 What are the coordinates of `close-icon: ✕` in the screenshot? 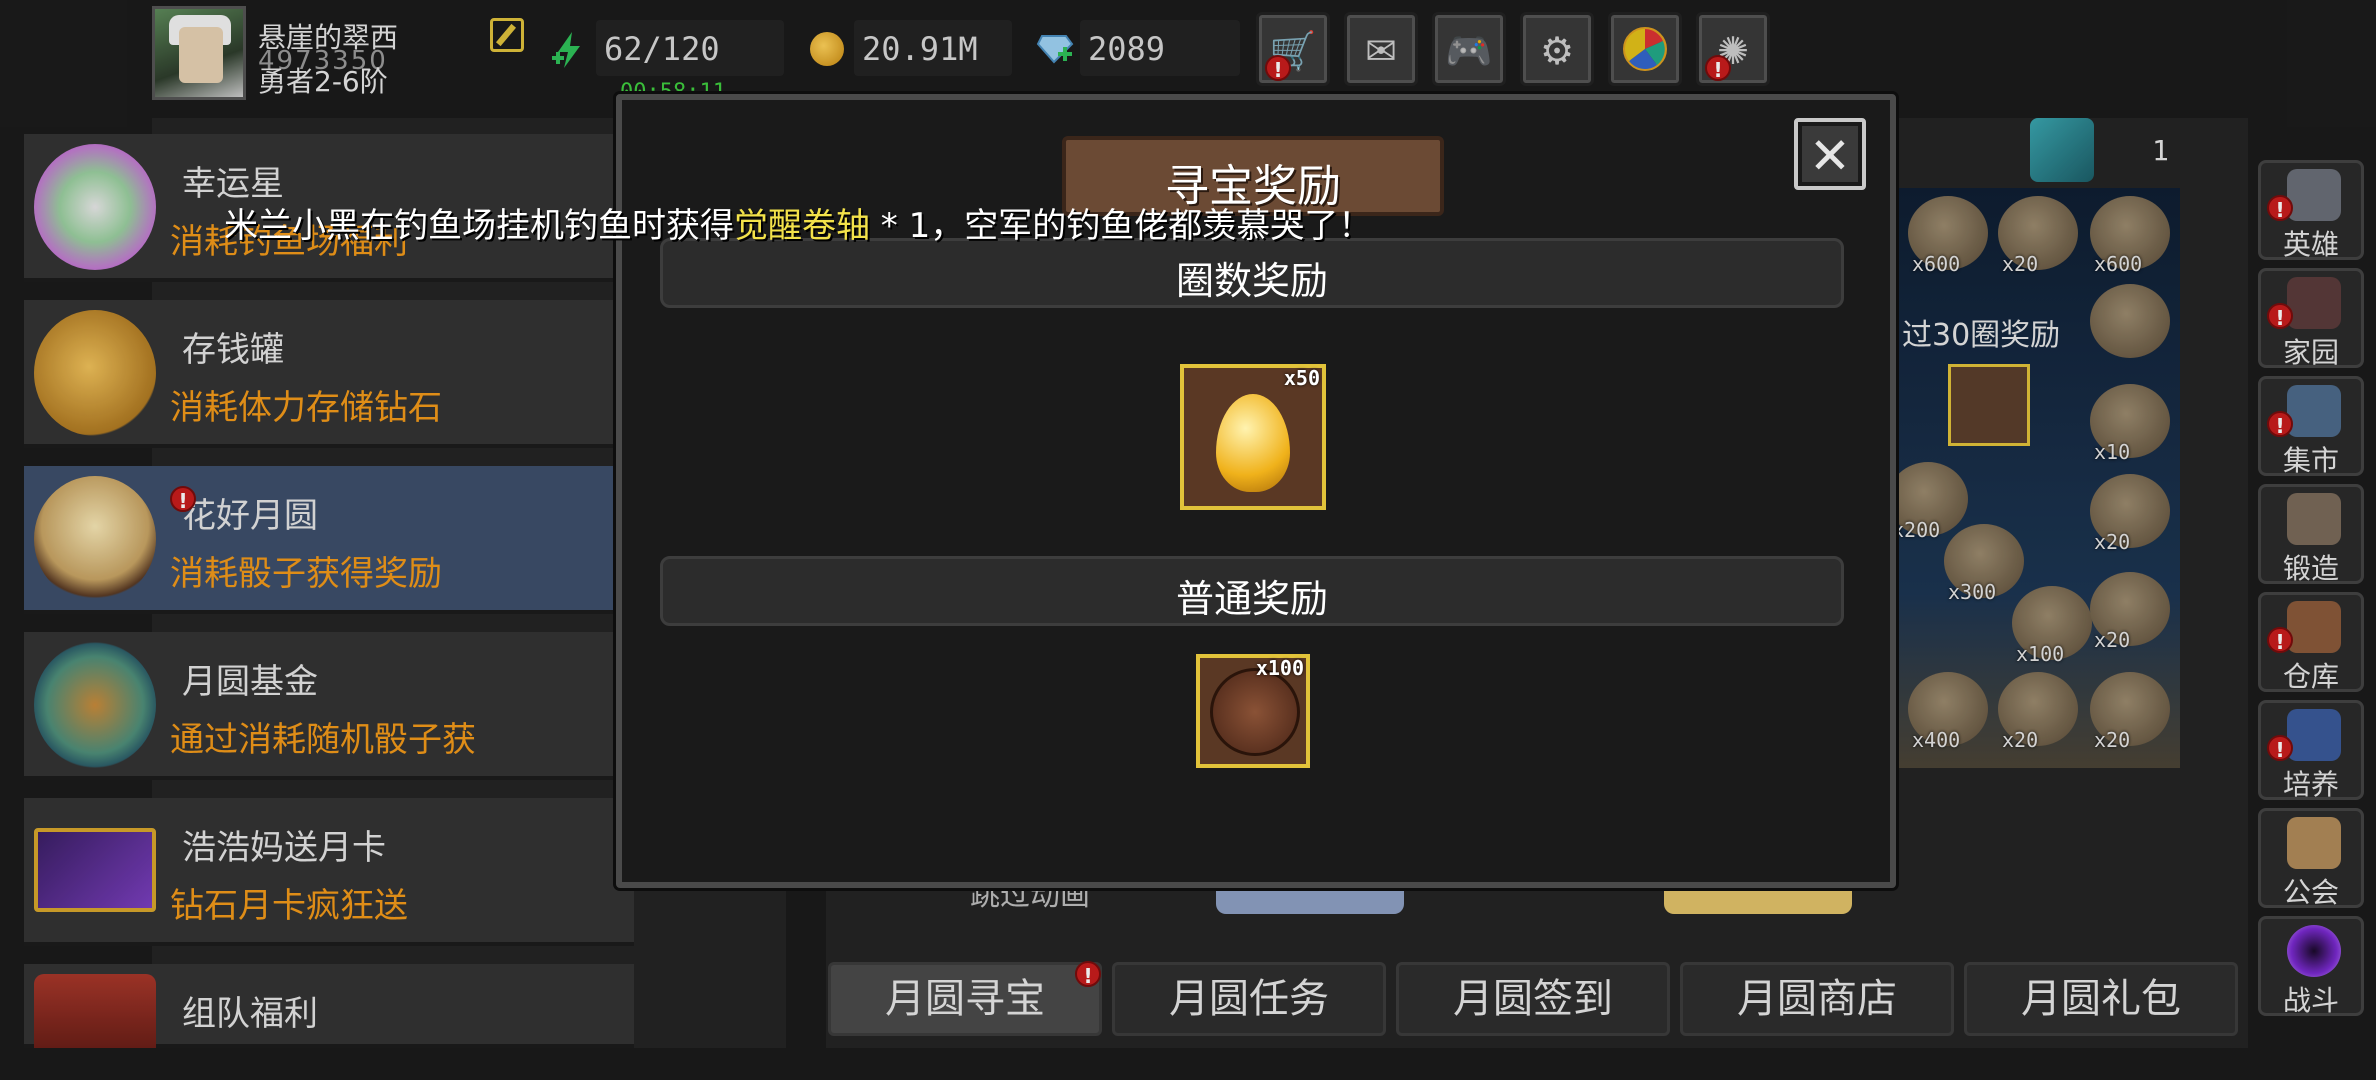 It's located at (1830, 156).